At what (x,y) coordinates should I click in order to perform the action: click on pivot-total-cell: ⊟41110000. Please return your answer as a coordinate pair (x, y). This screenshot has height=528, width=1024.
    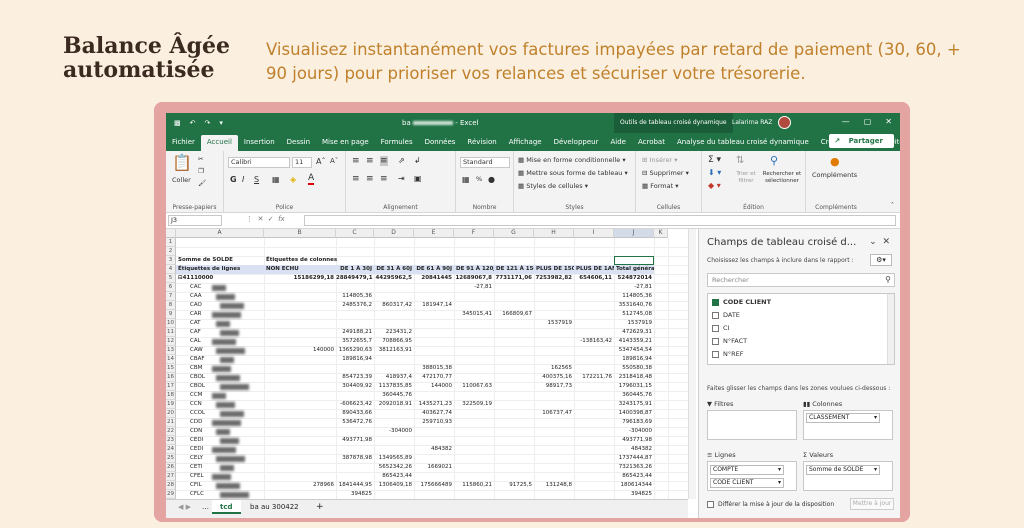
    Looking at the image, I should click on (220, 278).